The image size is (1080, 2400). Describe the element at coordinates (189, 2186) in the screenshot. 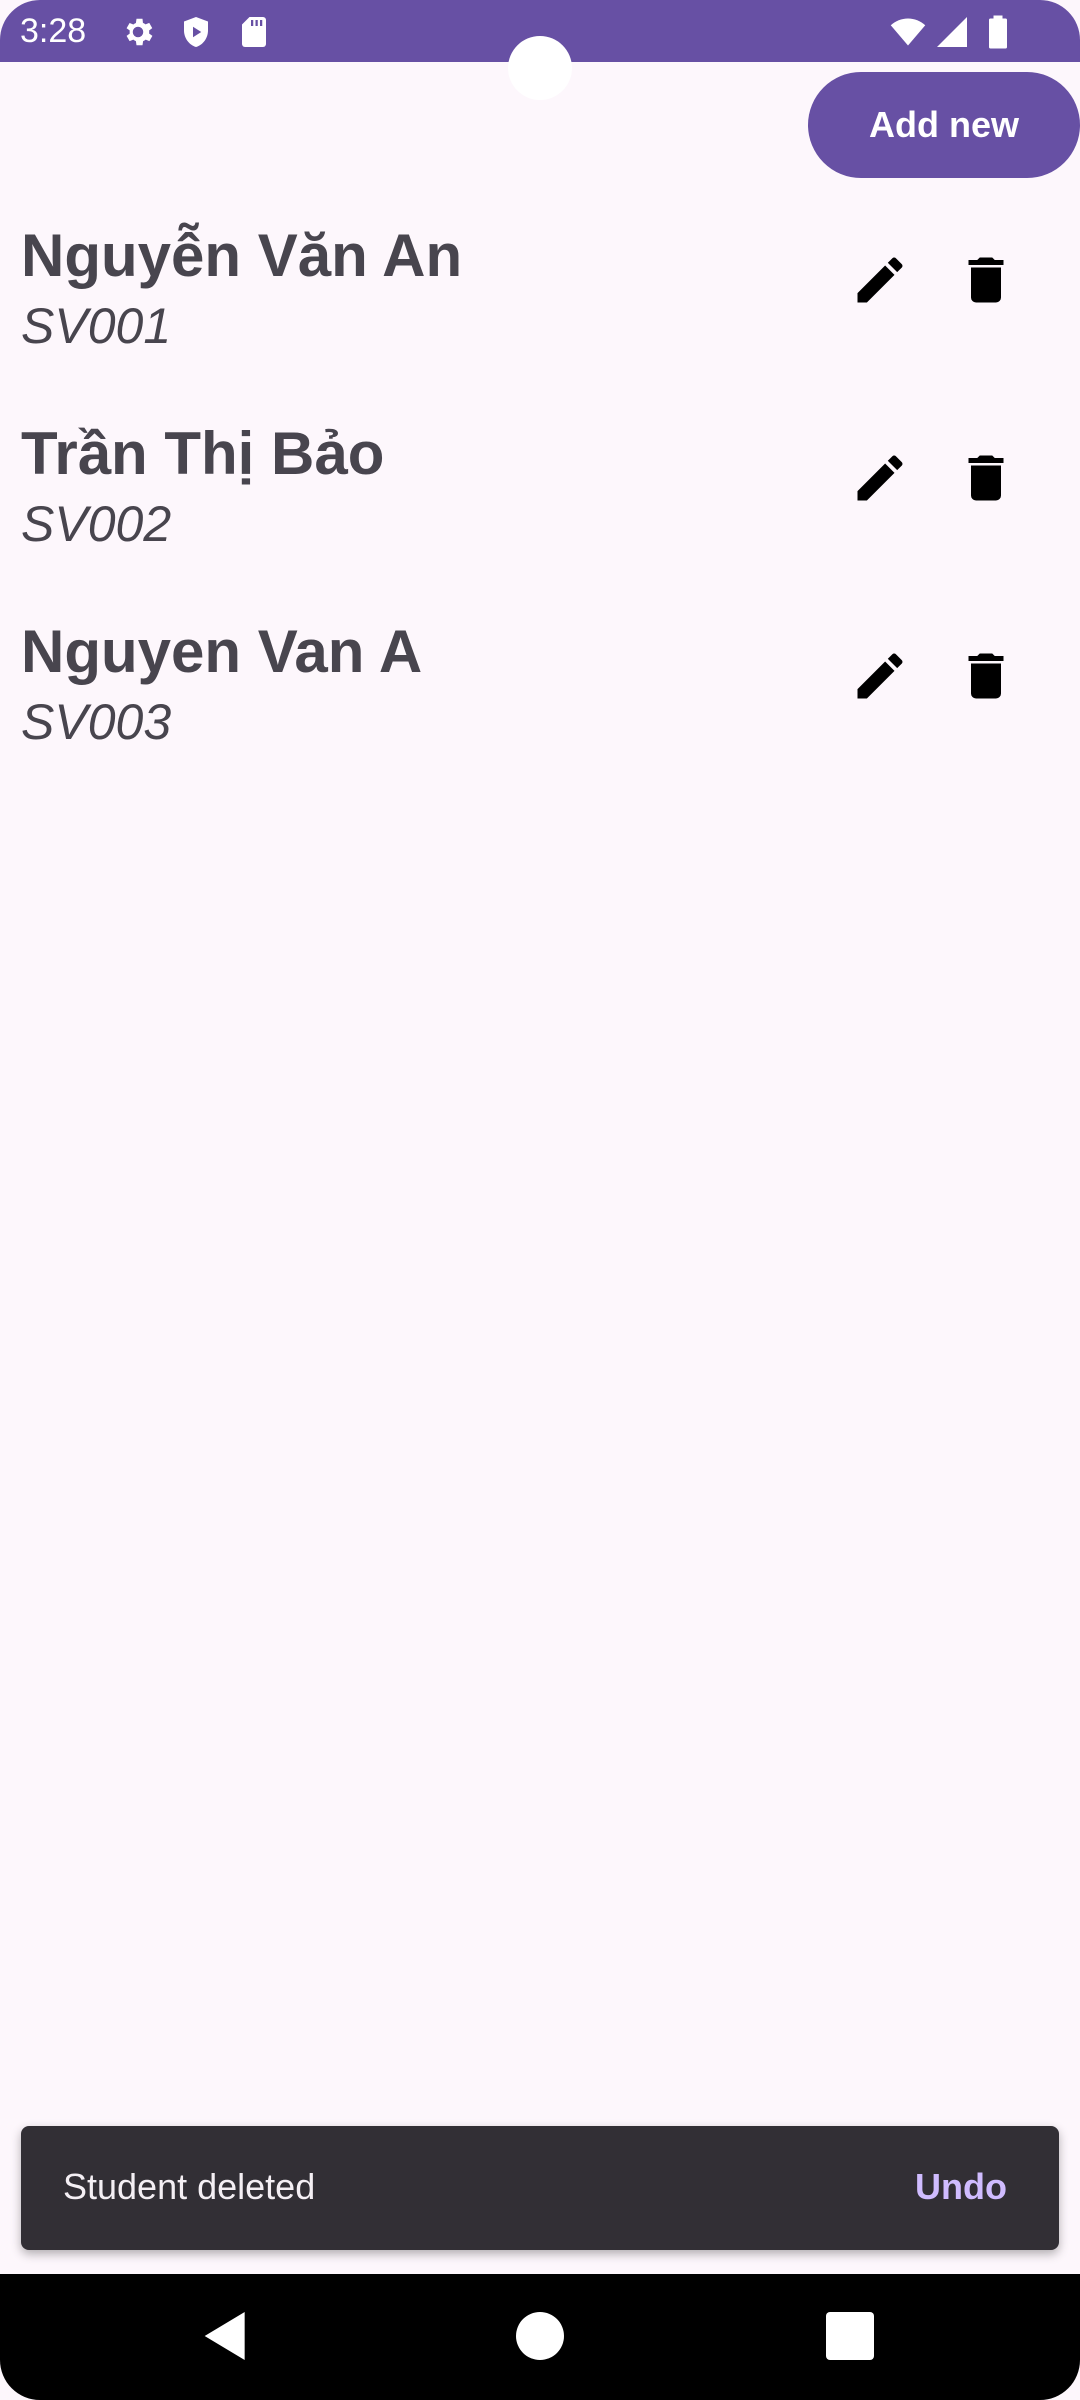

I see `snackbar-message: Student deleted` at that location.